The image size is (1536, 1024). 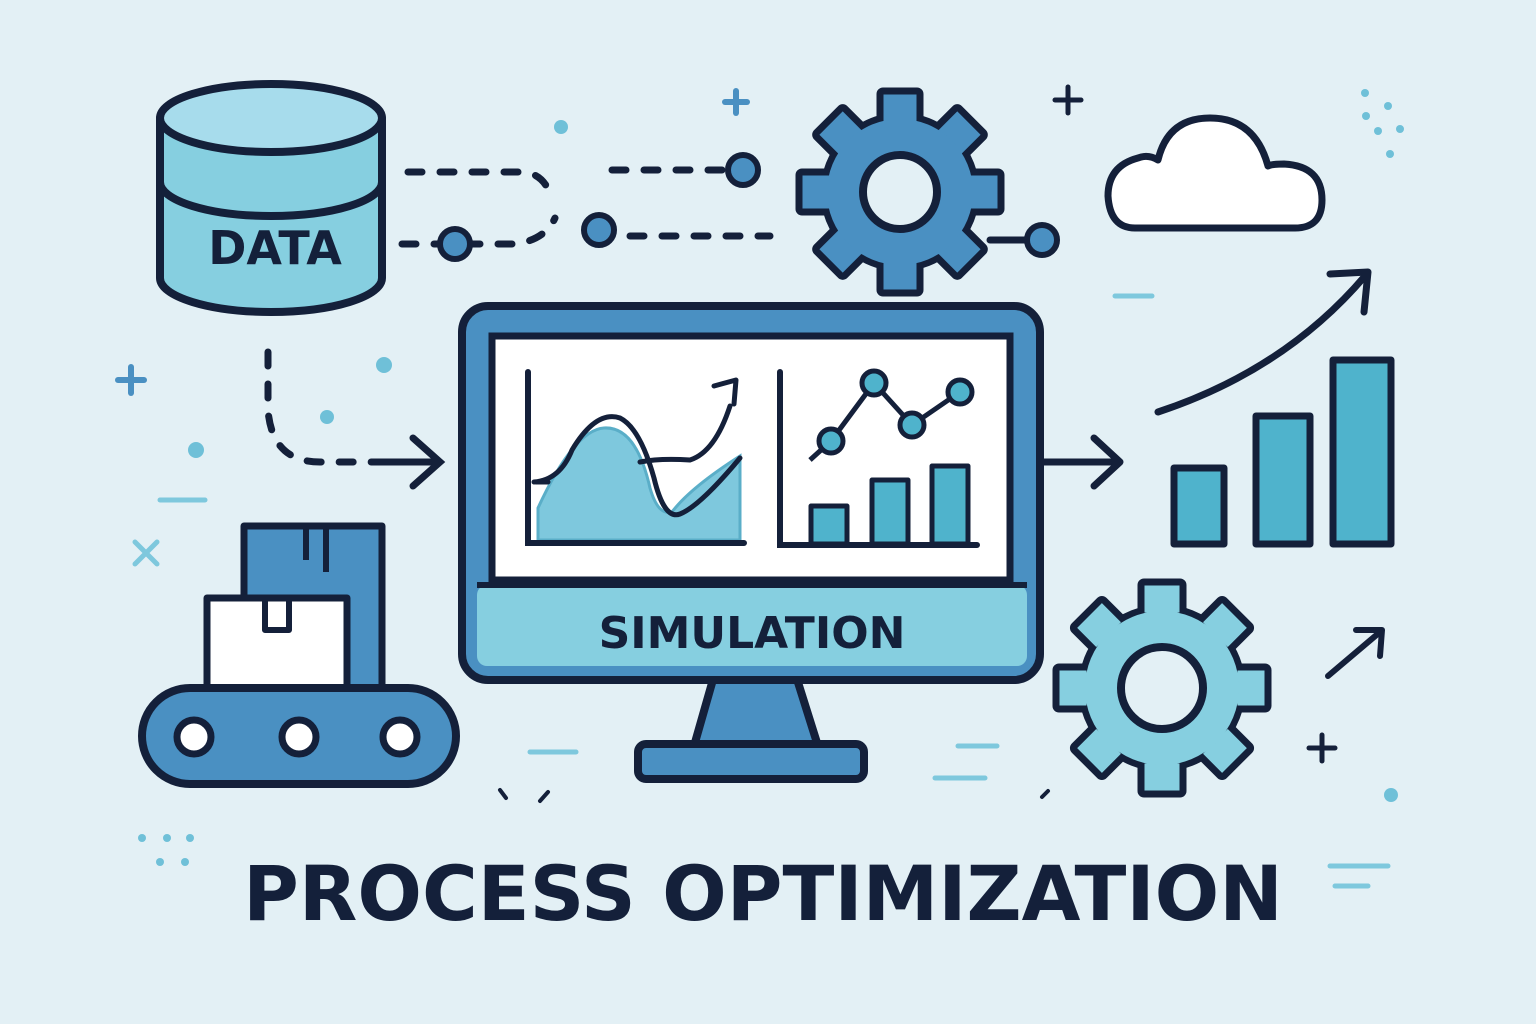 What do you see at coordinates (277, 645) in the screenshot?
I see `box-icon` at bounding box center [277, 645].